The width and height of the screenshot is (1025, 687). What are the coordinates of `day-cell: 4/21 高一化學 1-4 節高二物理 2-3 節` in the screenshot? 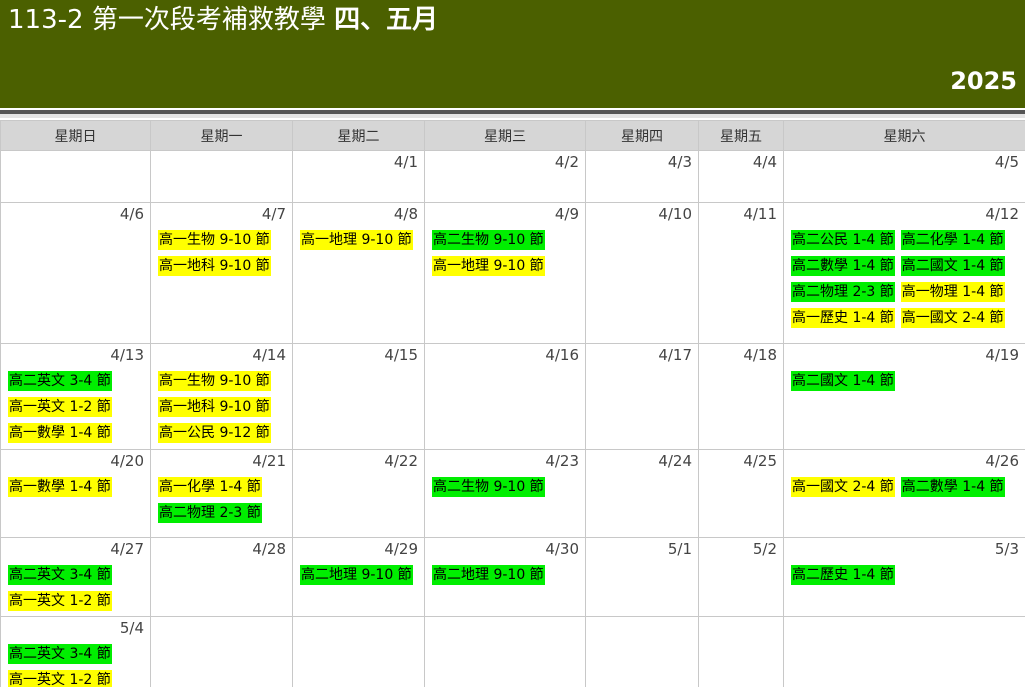 It's located at (221, 493).